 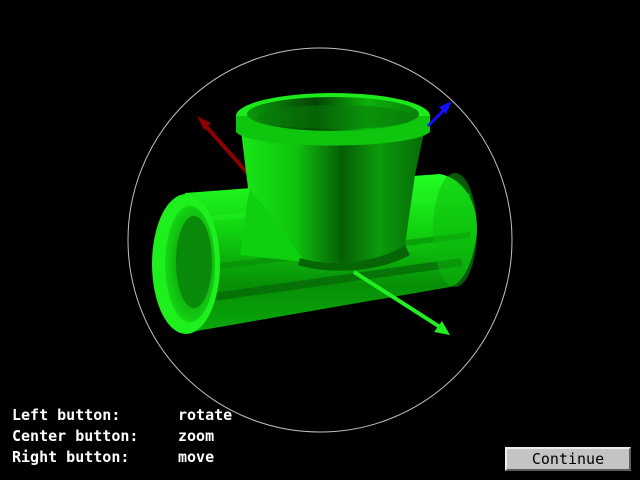 I want to click on help-row-right-button: Right button: move, so click(x=122, y=457).